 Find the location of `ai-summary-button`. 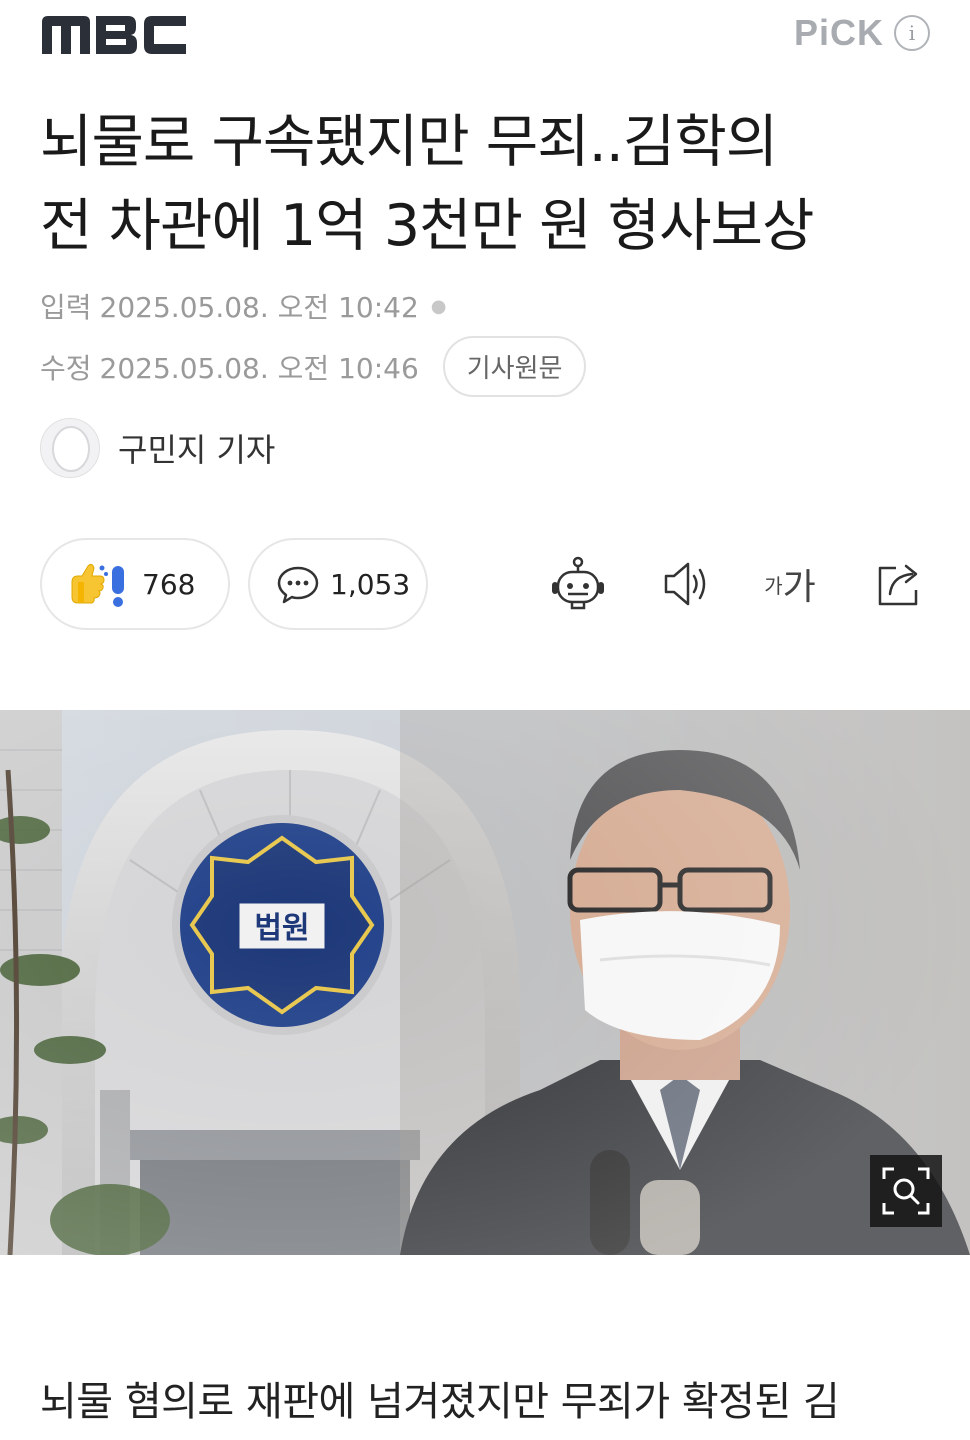

ai-summary-button is located at coordinates (578, 584).